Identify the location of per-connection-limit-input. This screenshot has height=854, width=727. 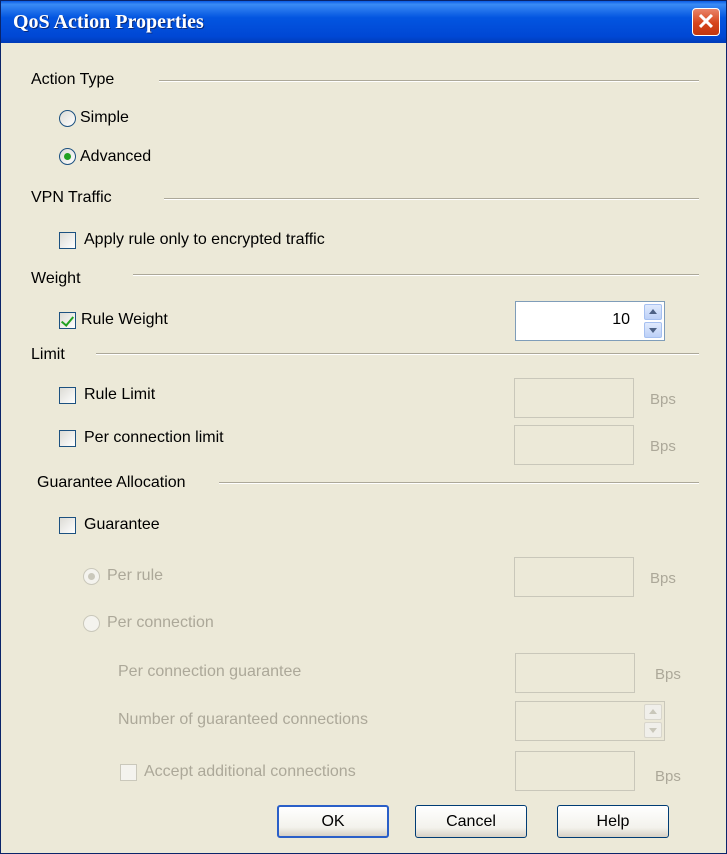
(574, 445).